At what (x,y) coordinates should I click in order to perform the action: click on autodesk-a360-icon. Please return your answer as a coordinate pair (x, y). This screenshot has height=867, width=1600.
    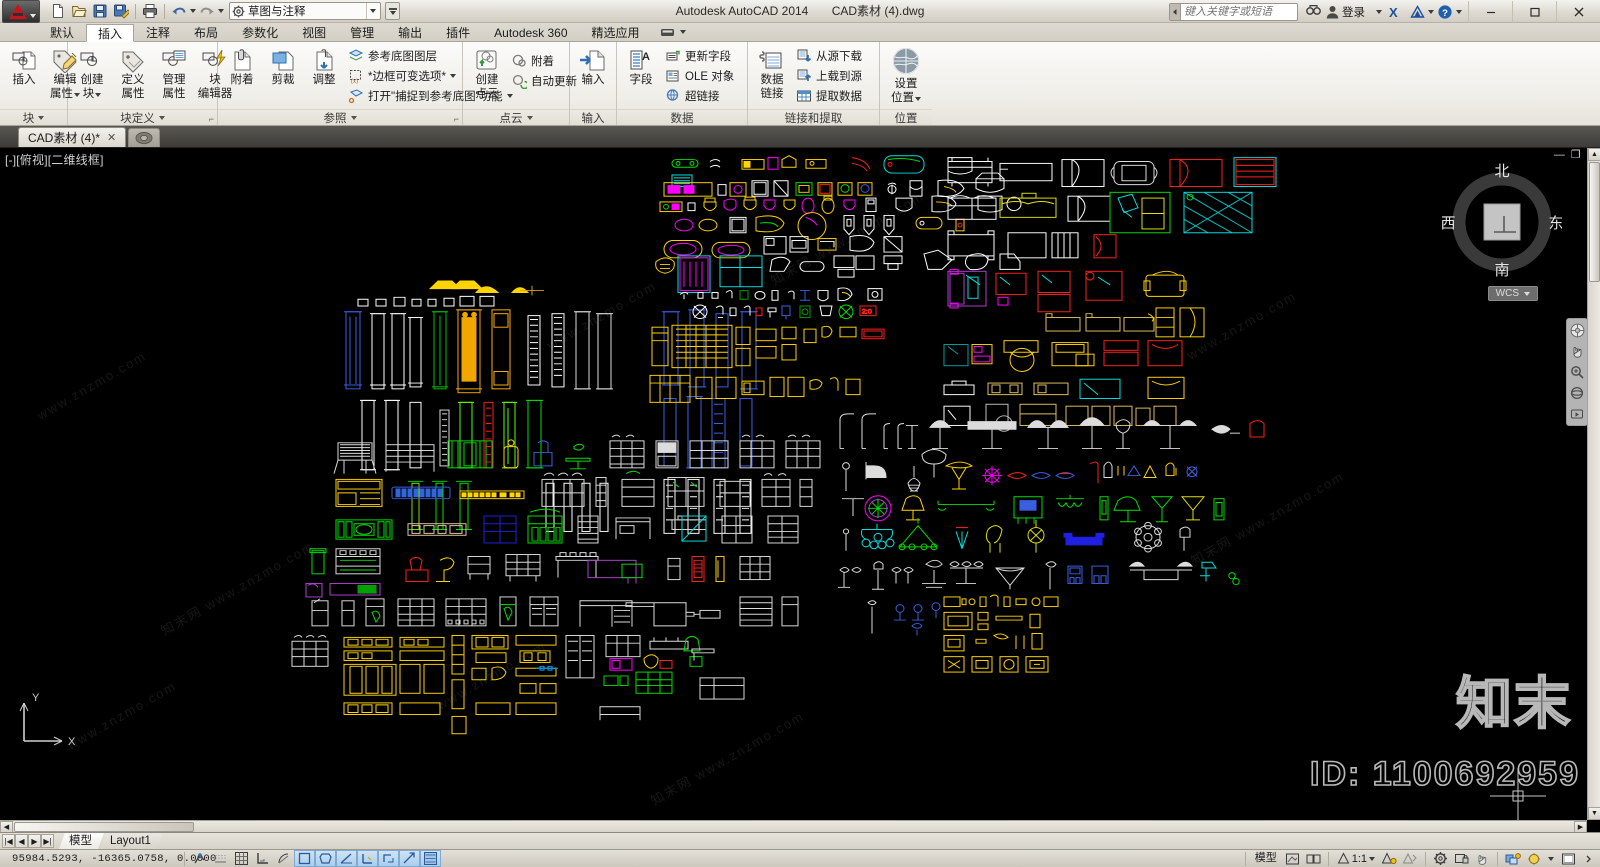
    Looking at the image, I should click on (1417, 12).